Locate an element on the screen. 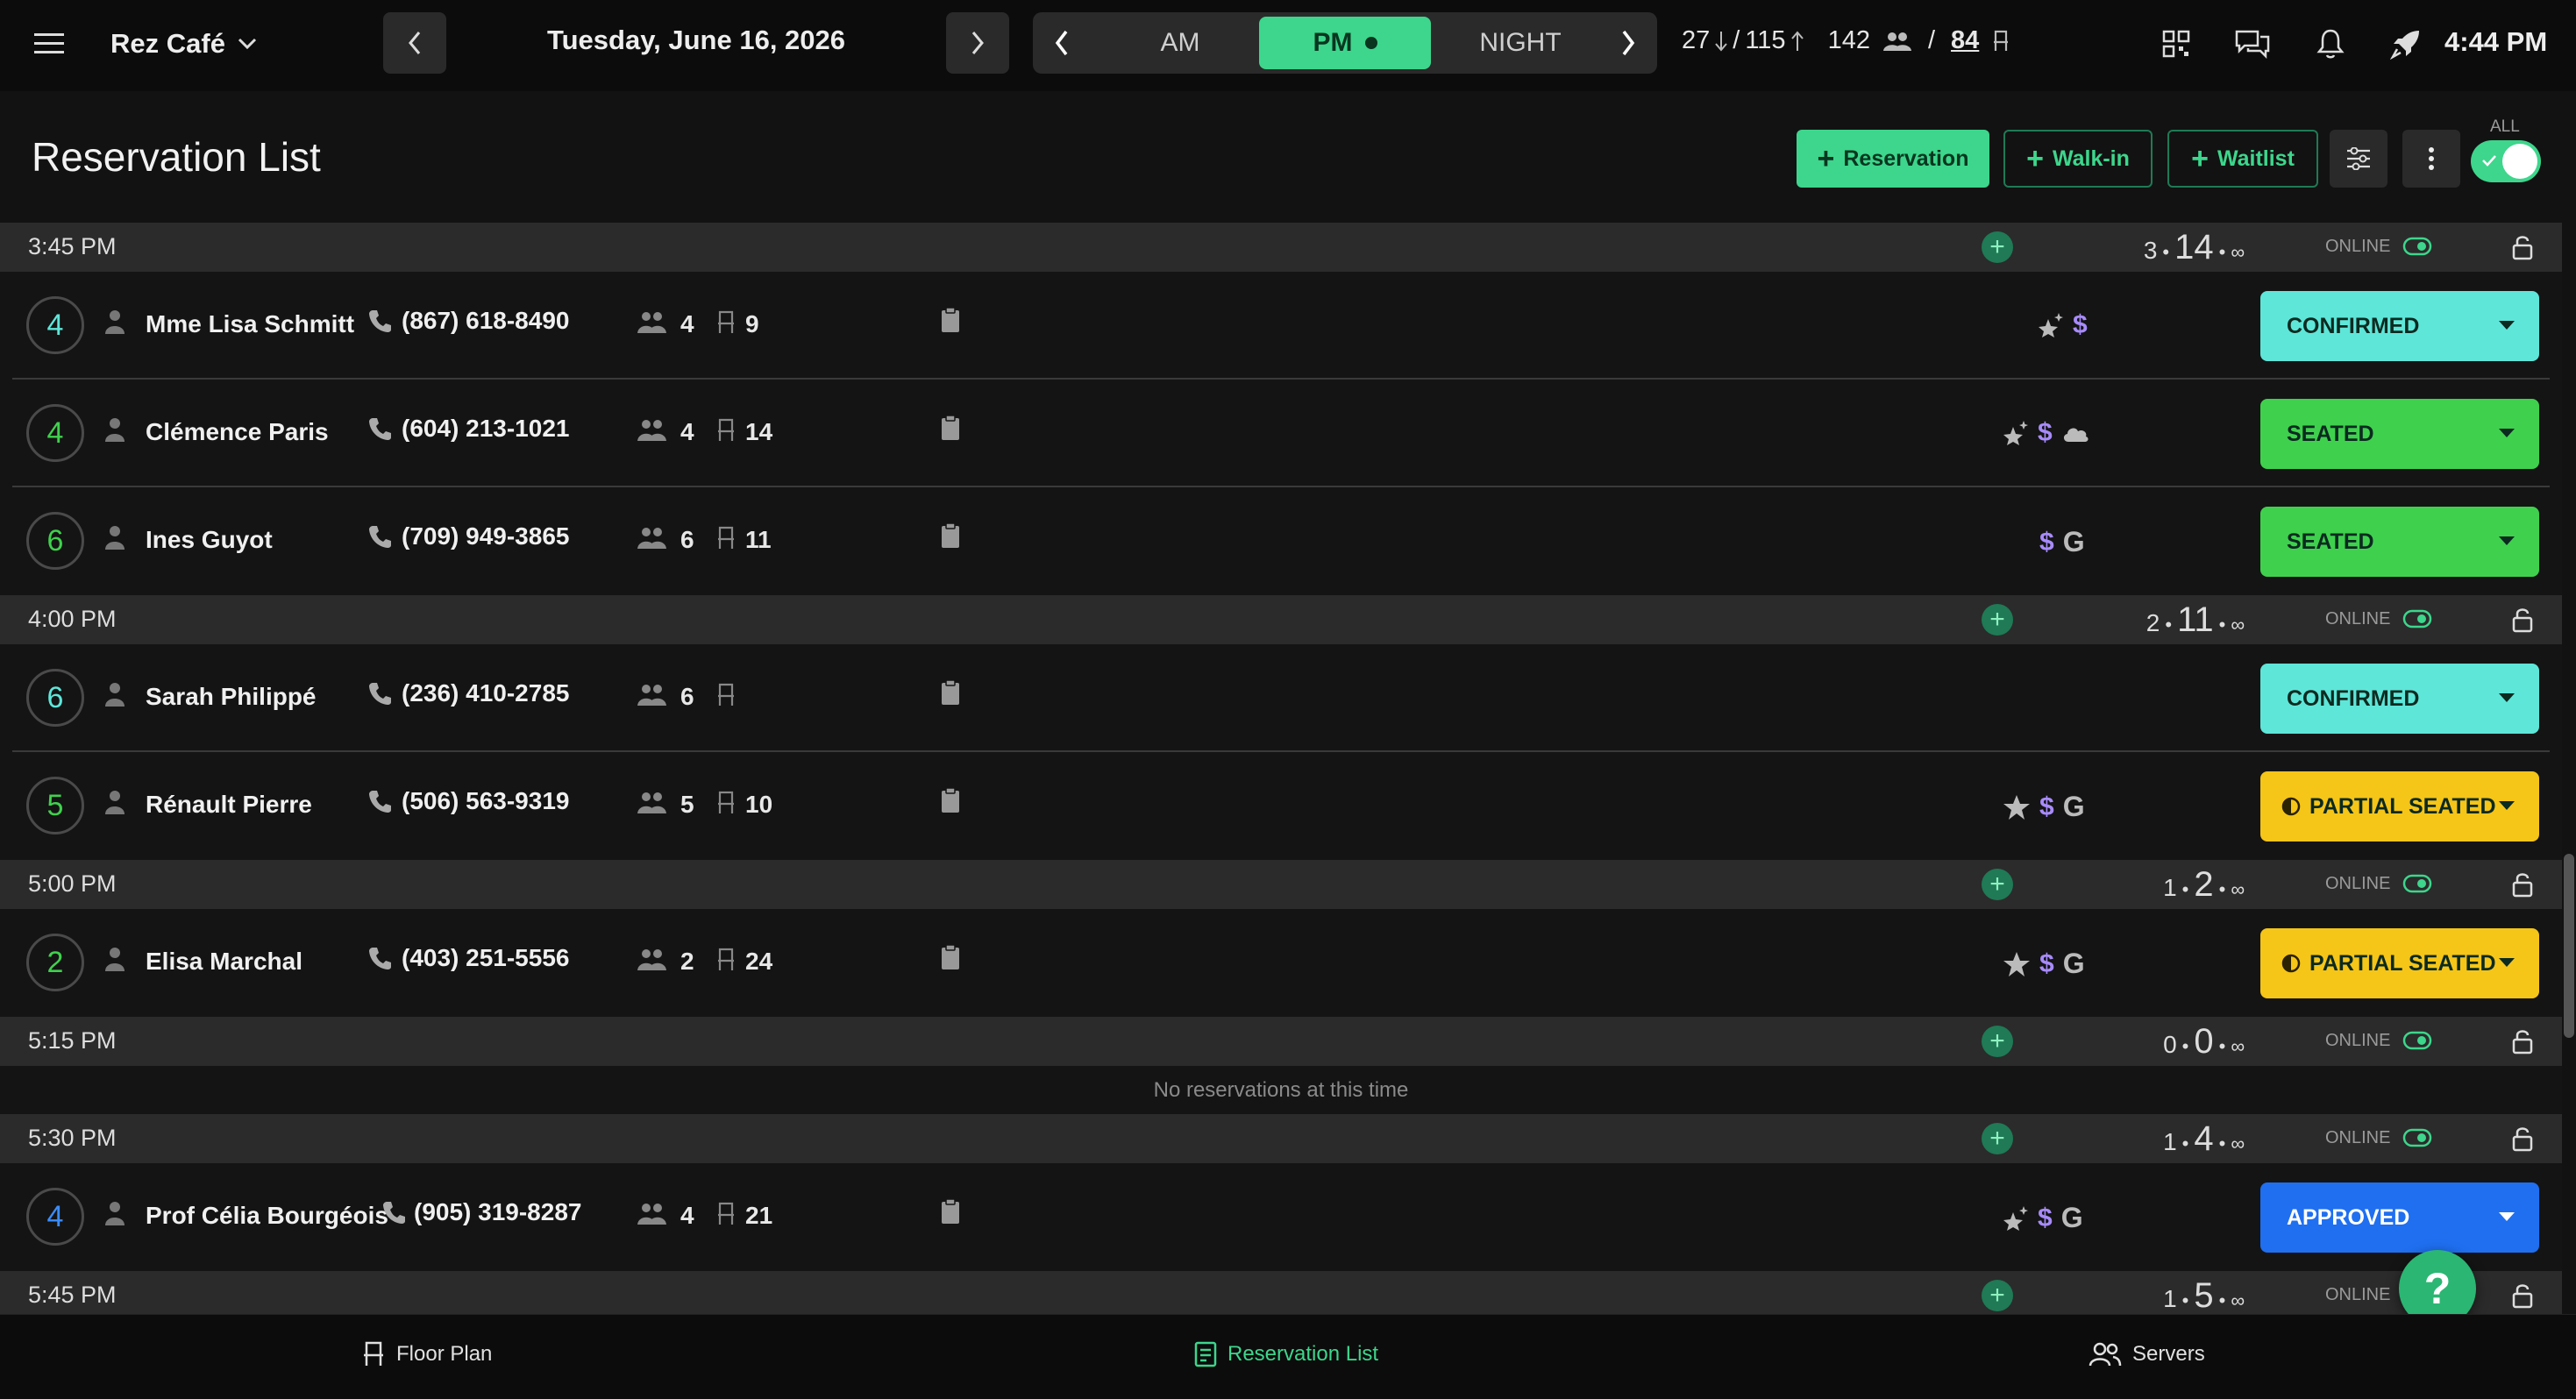 This screenshot has width=2576, height=1399. nav-reservation-list: Reservation List is located at coordinates (1286, 1354).